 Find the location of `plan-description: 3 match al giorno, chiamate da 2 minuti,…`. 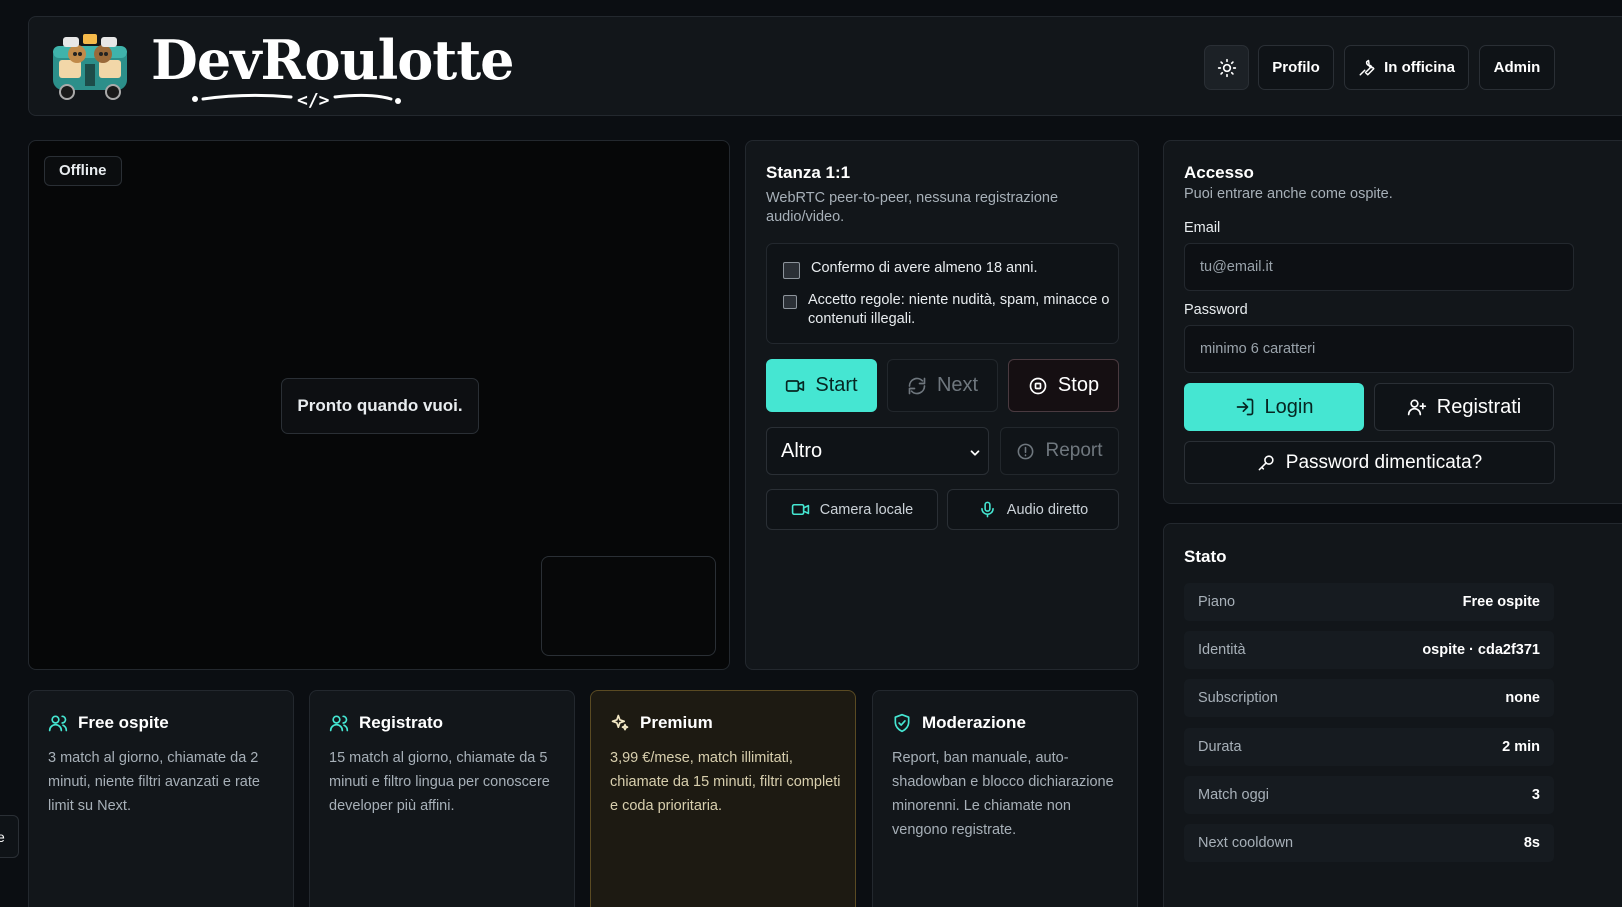

plan-description: 3 match al giorno, chiamate da 2 minuti,… is located at coordinates (154, 782).